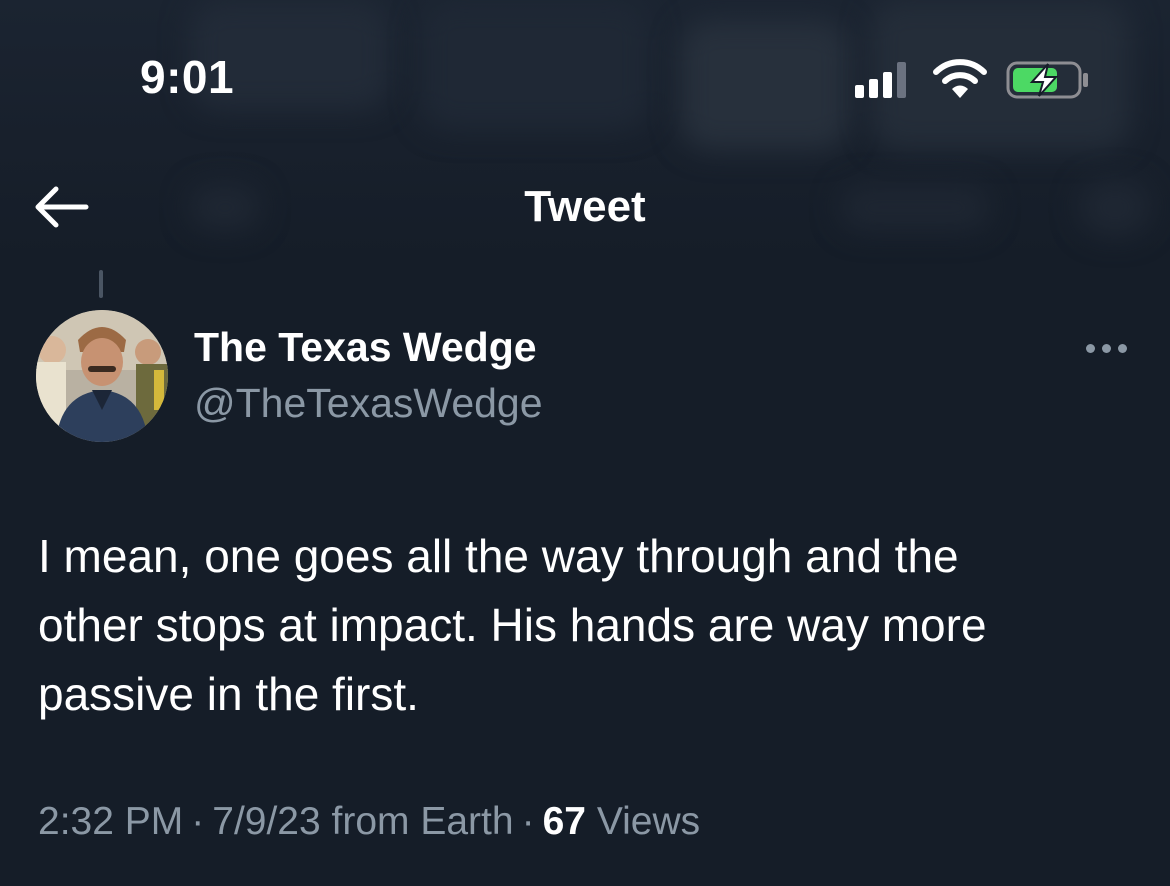 This screenshot has width=1170, height=886. Describe the element at coordinates (365, 347) in the screenshot. I see `author-display-name: The Texas Wedge` at that location.